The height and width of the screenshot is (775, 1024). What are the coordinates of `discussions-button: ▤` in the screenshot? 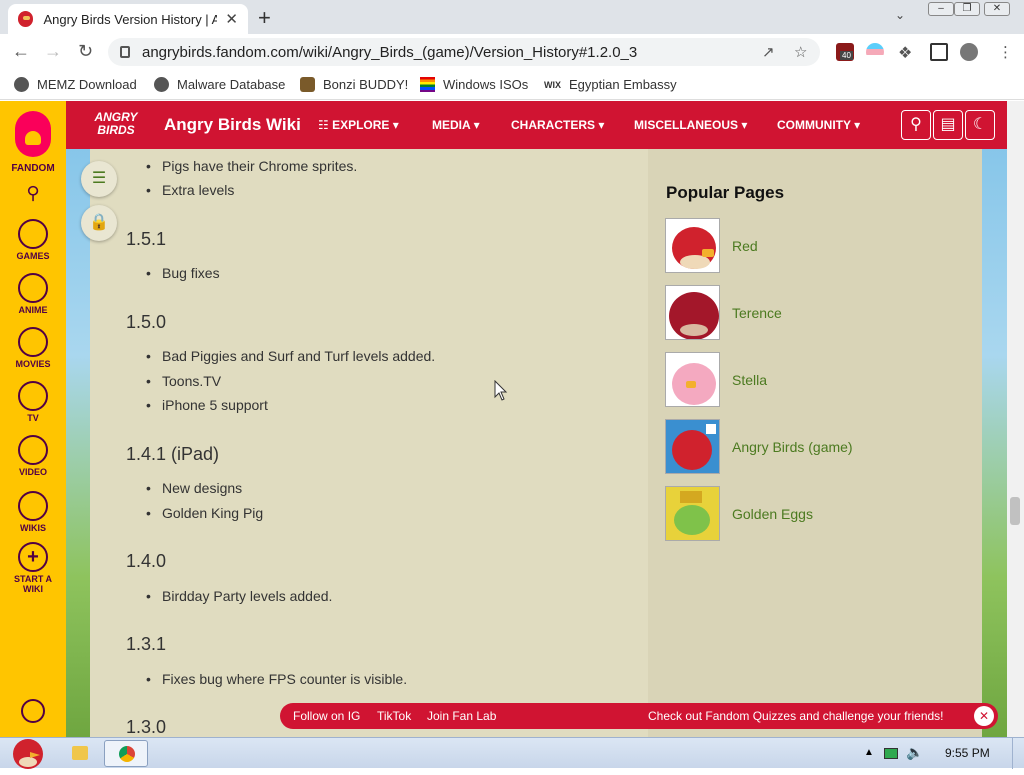 It's located at (948, 125).